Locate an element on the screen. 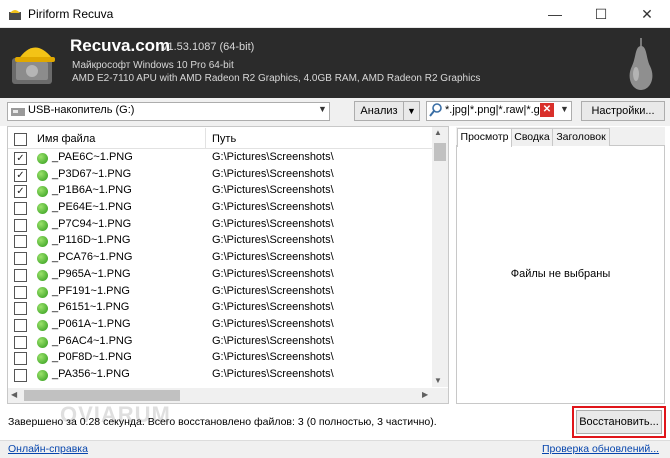  file-filter-value: *.jpg|*.png|*.raw|*.gif is located at coordinates (494, 110).